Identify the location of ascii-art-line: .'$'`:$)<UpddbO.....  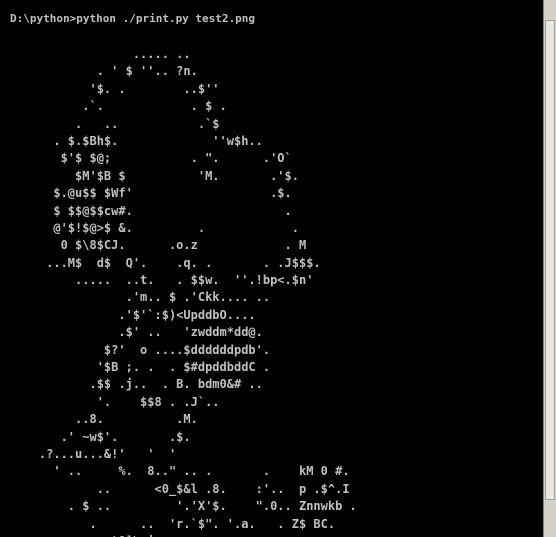
(133, 314).